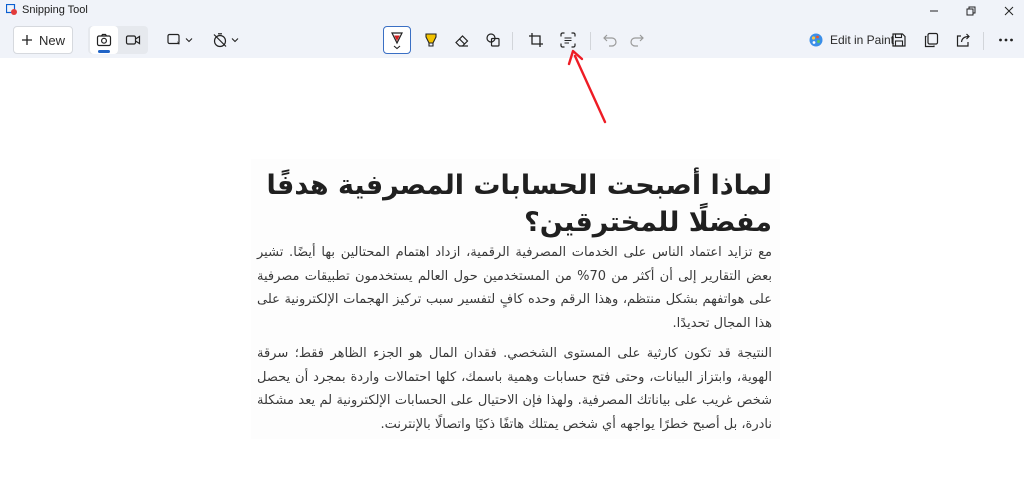 This screenshot has width=1024, height=503. I want to click on close-button, so click(1009, 11).